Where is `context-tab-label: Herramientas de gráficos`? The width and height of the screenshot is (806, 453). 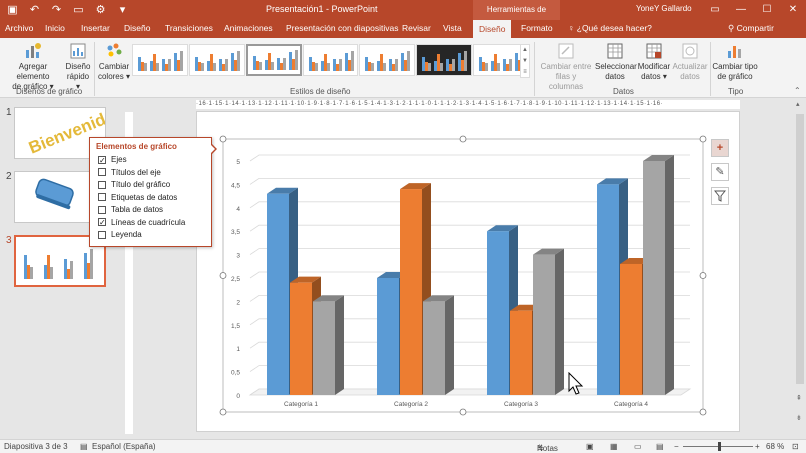
context-tab-label: Herramientas de gráficos is located at coordinates (516, 17).